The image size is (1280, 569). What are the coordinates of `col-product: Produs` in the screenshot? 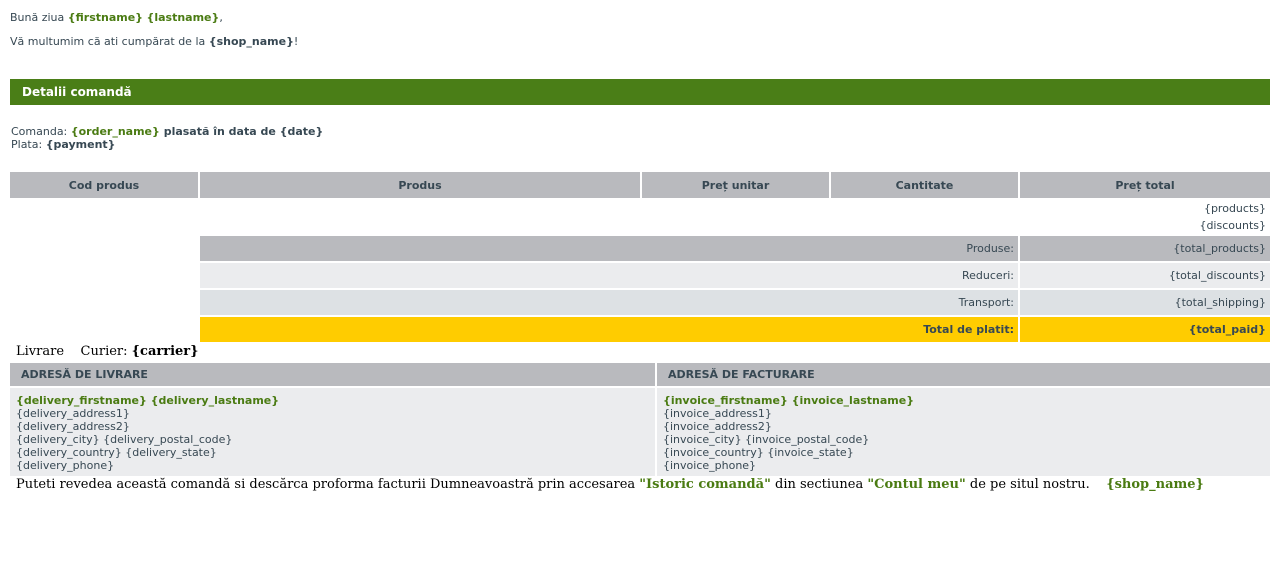 It's located at (420, 186).